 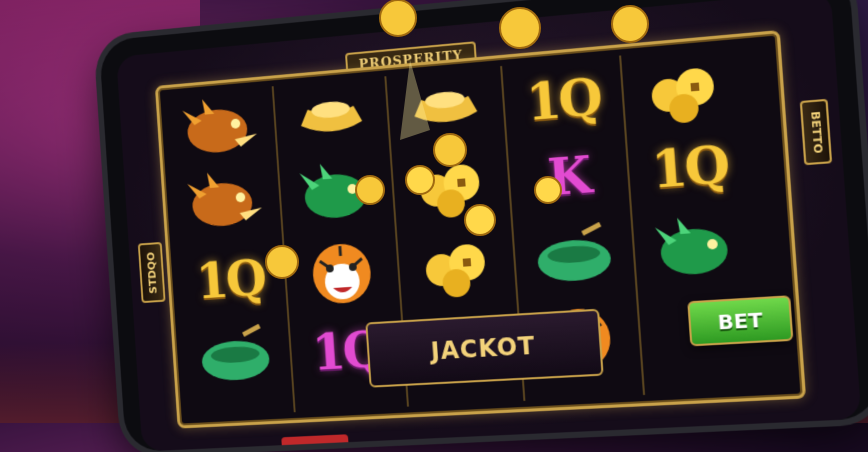 What do you see at coordinates (151, 272) in the screenshot?
I see `left-side-plaque: STDQO` at bounding box center [151, 272].